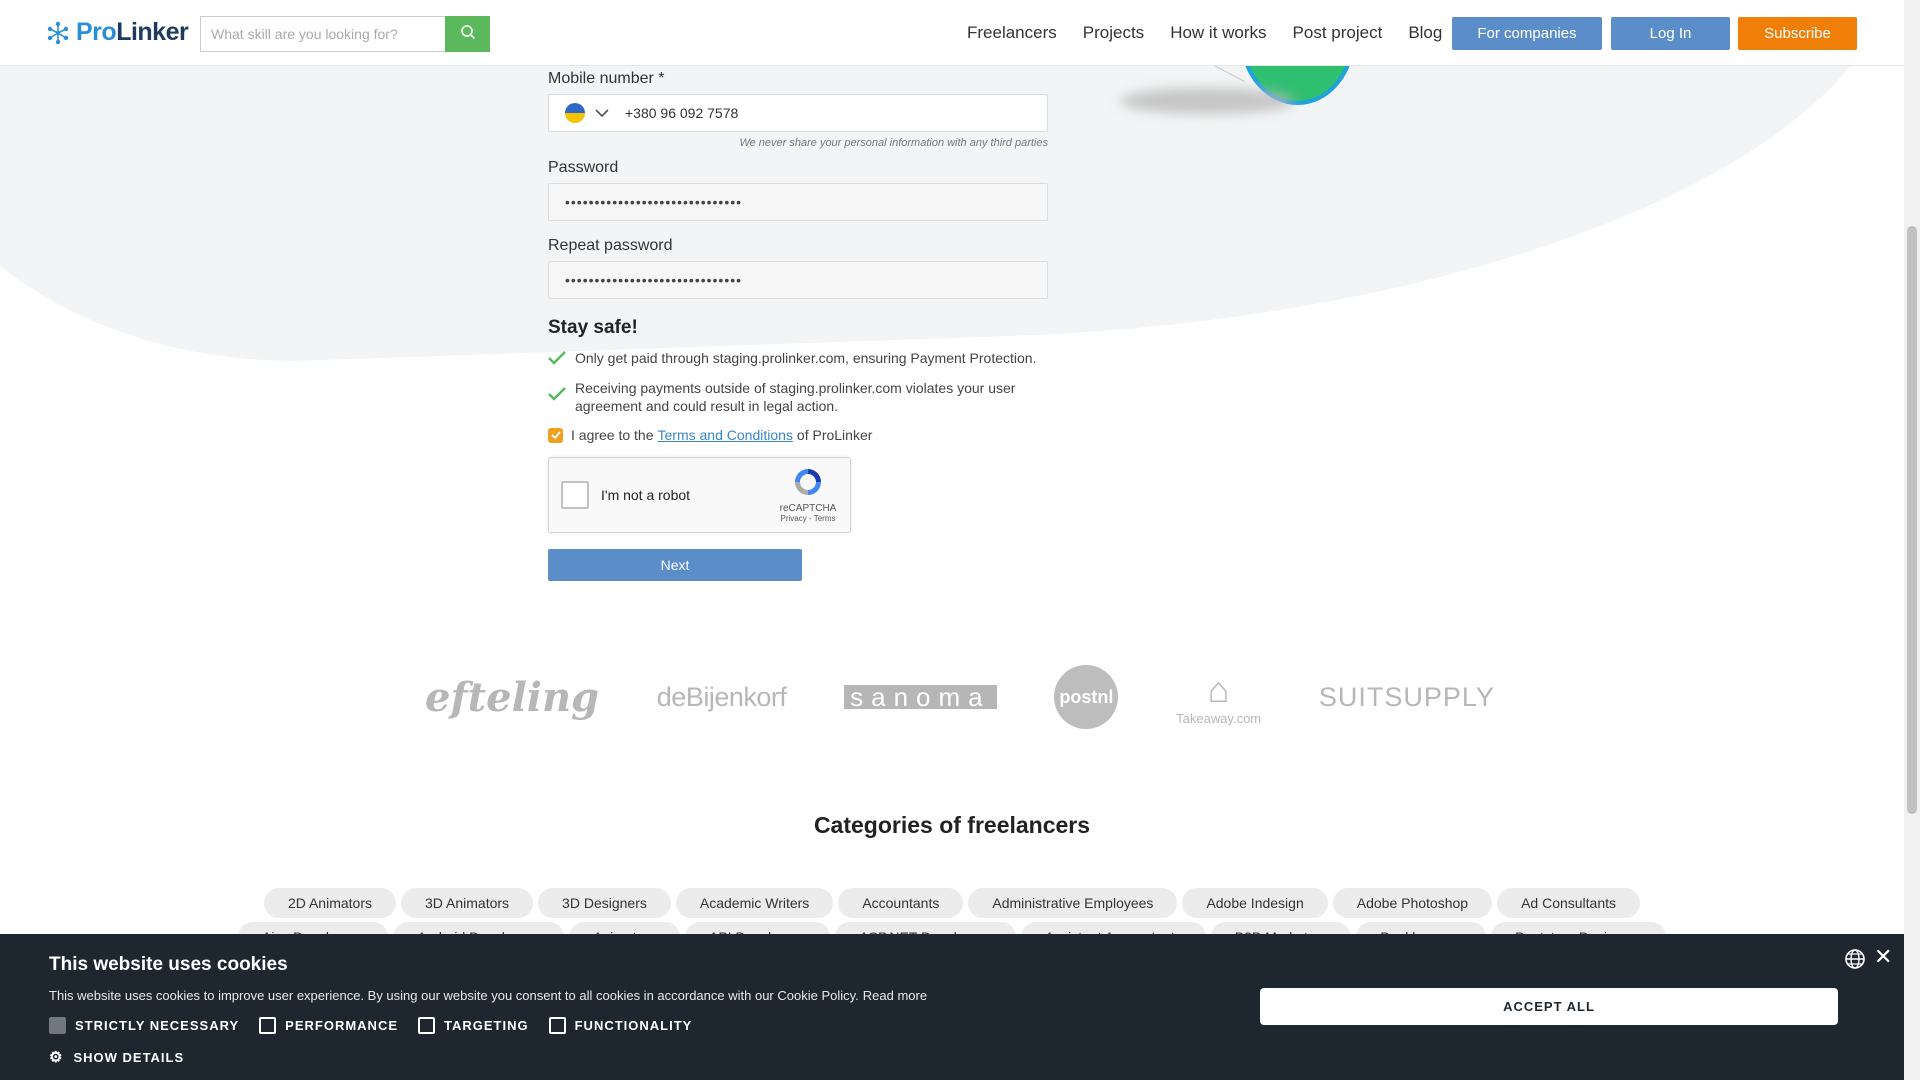 The width and height of the screenshot is (1920, 1080). Describe the element at coordinates (1883, 957) in the screenshot. I see `close-icon: ✕` at that location.